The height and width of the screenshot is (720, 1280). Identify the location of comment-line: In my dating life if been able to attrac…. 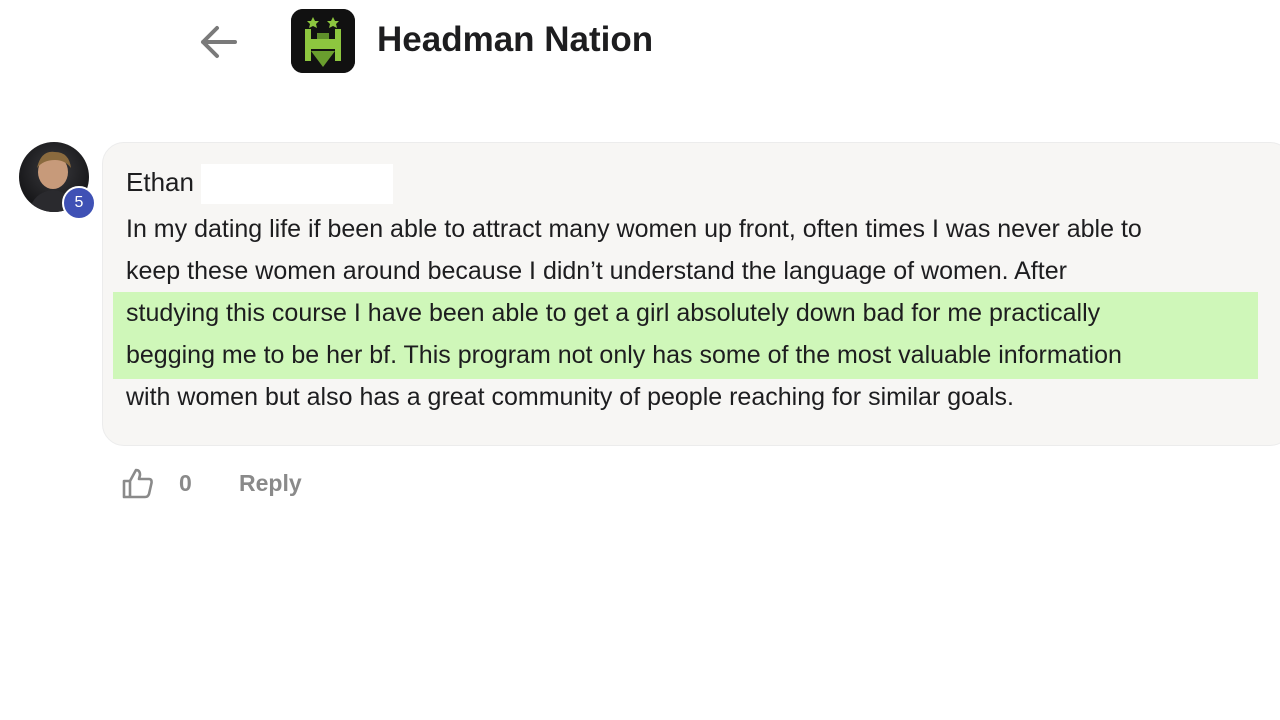
(634, 229).